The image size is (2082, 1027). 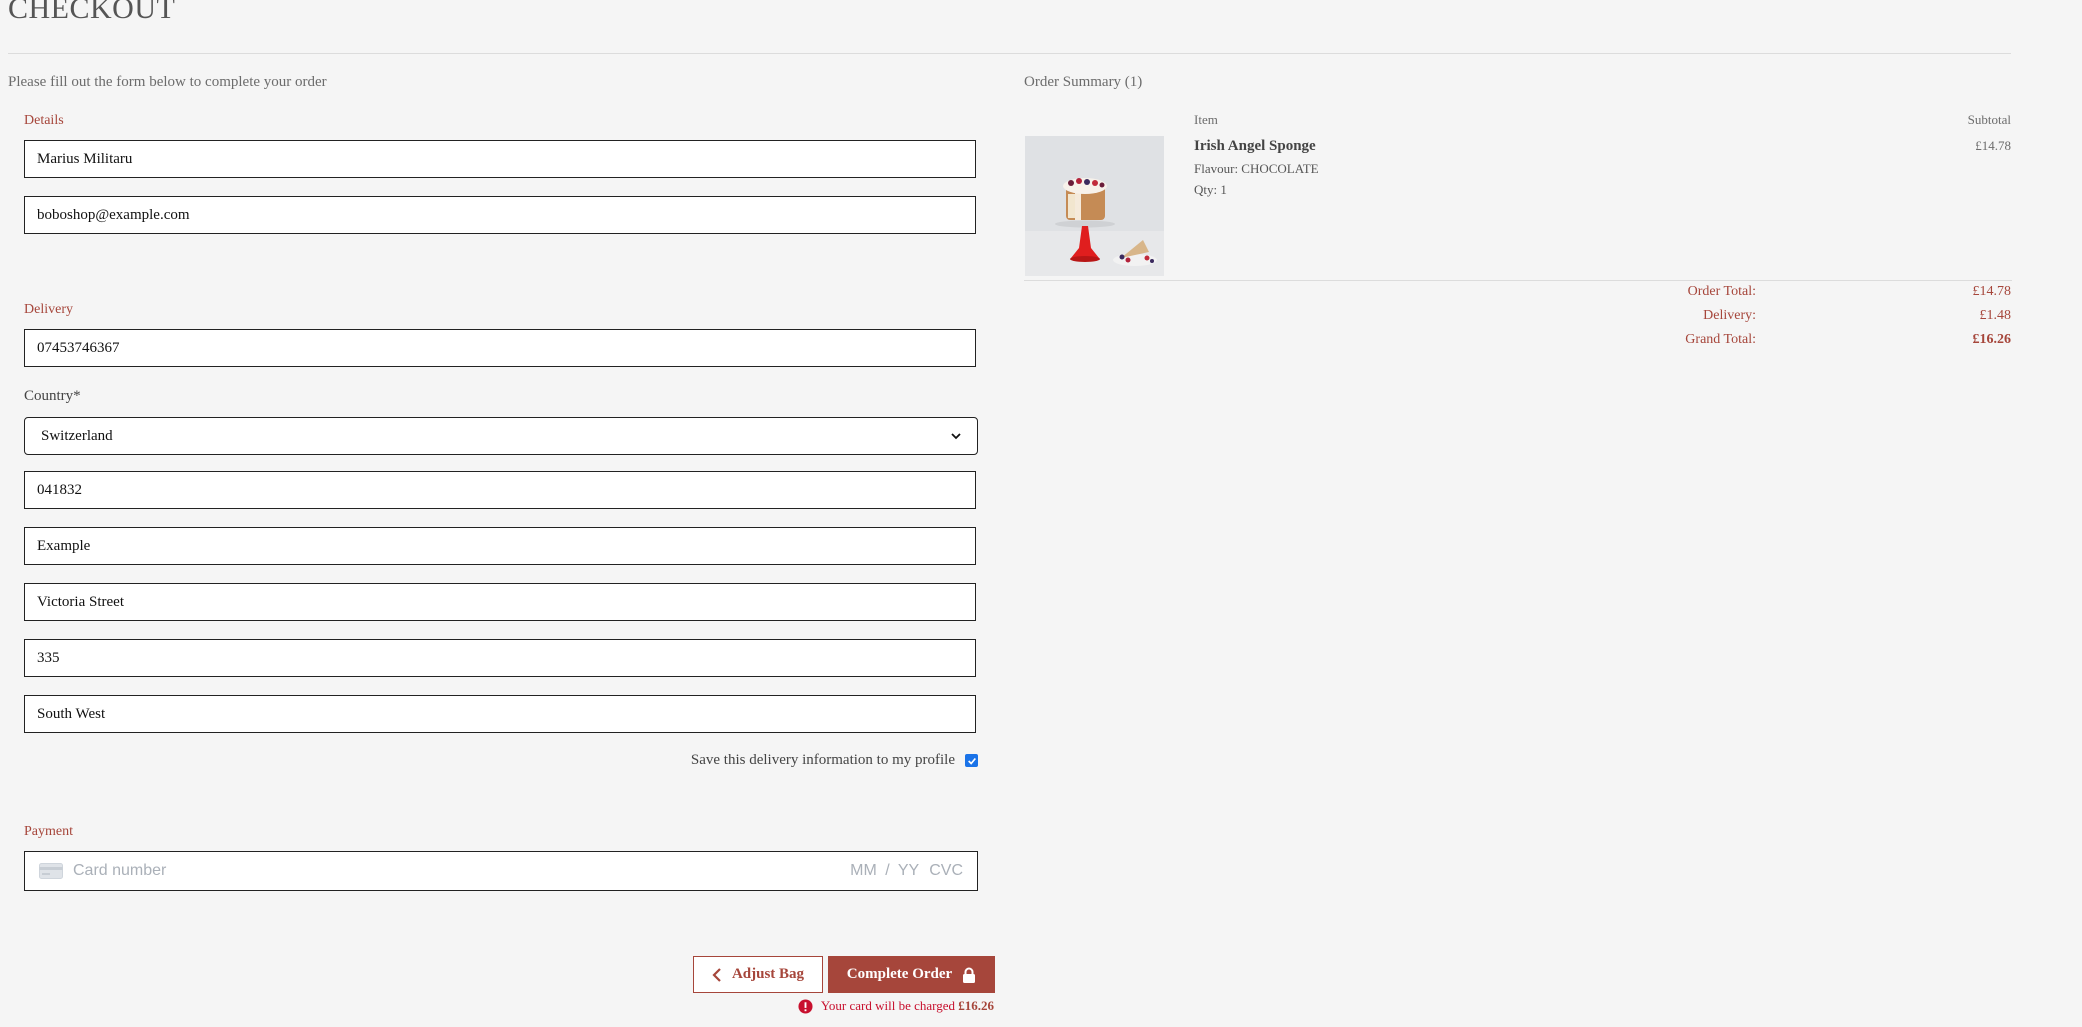 What do you see at coordinates (1995, 315) in the screenshot?
I see `delivery-cost-value: £1.48` at bounding box center [1995, 315].